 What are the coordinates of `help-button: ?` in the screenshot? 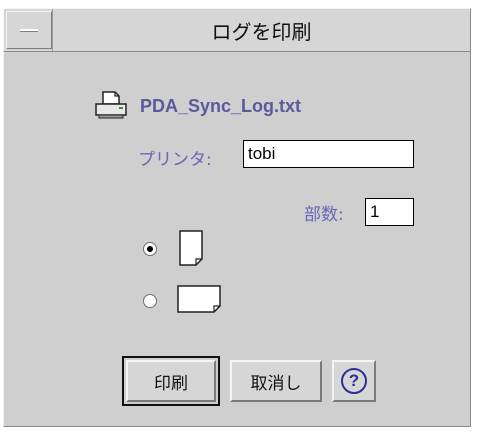 It's located at (354, 381).